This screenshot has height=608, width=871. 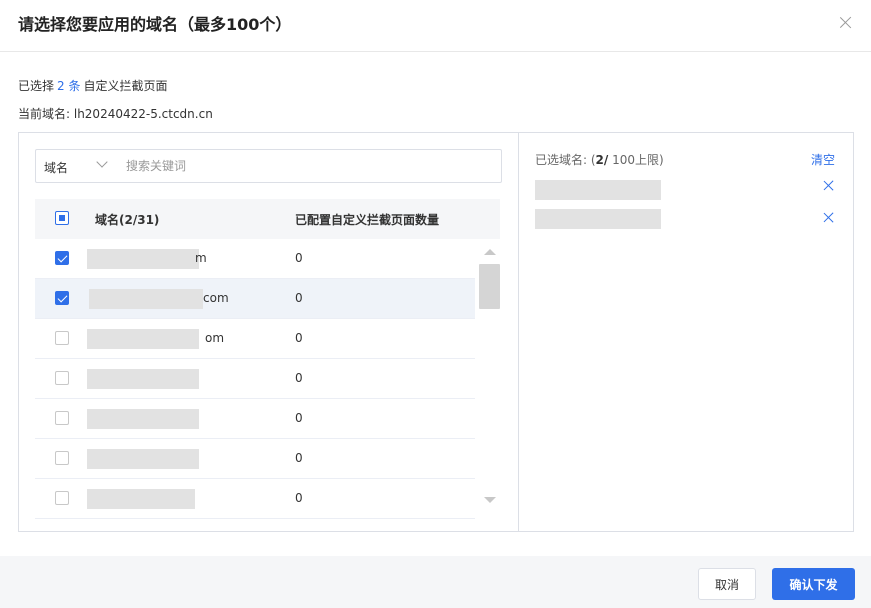 I want to click on selected-label-suffix: 100上限), so click(x=636, y=160).